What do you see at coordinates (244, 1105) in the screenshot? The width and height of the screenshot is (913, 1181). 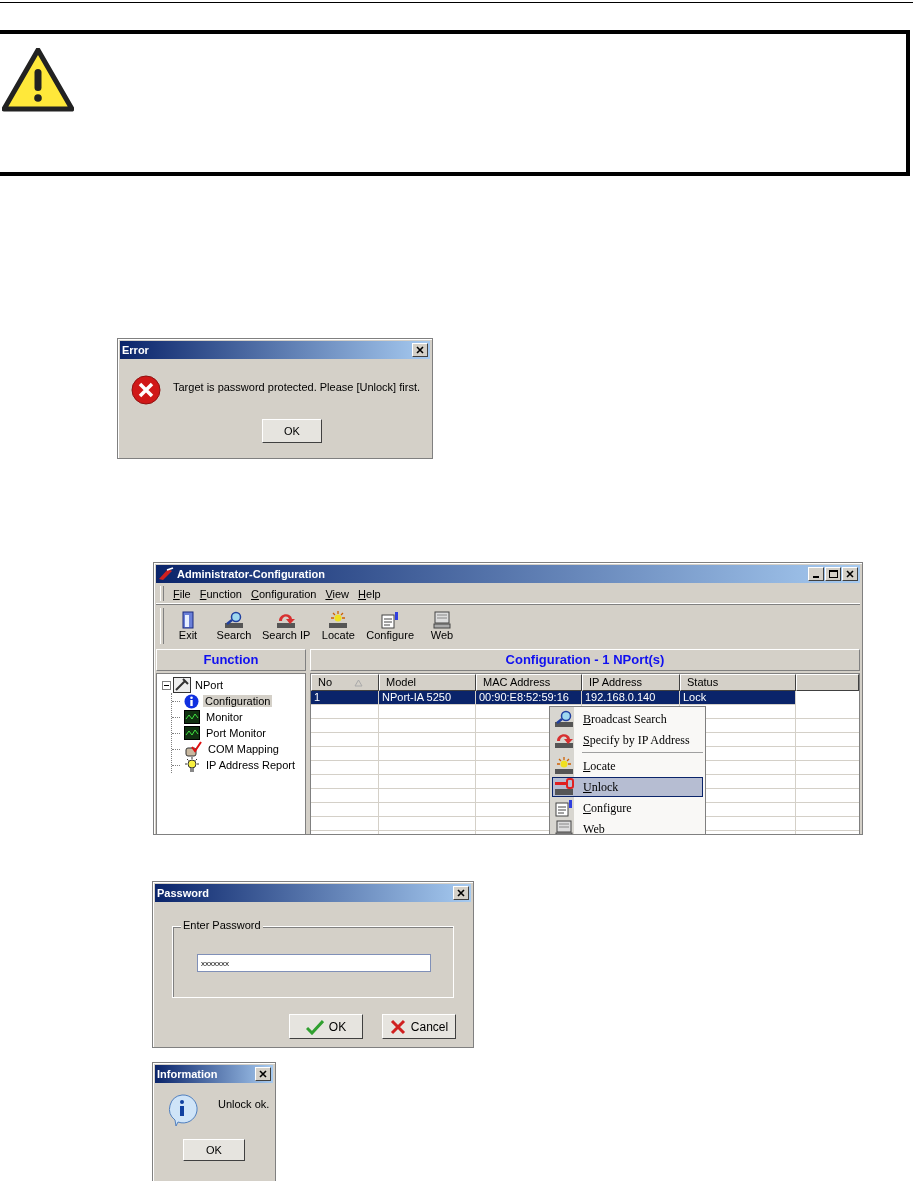 I see `info-message: Unlock ok.` at bounding box center [244, 1105].